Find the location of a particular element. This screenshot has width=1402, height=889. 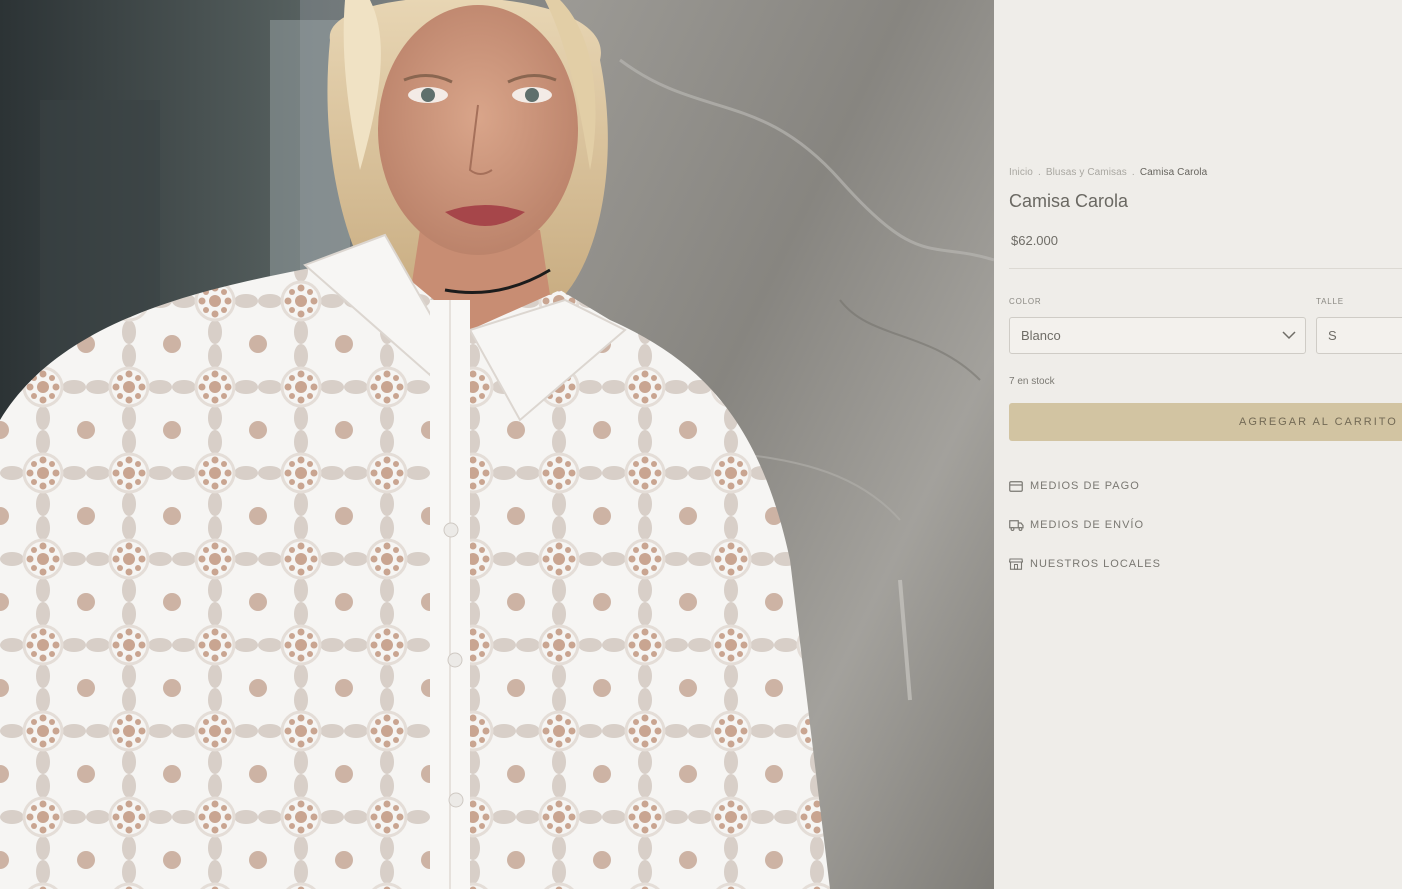

color-select: Blanco is located at coordinates (1157, 335).